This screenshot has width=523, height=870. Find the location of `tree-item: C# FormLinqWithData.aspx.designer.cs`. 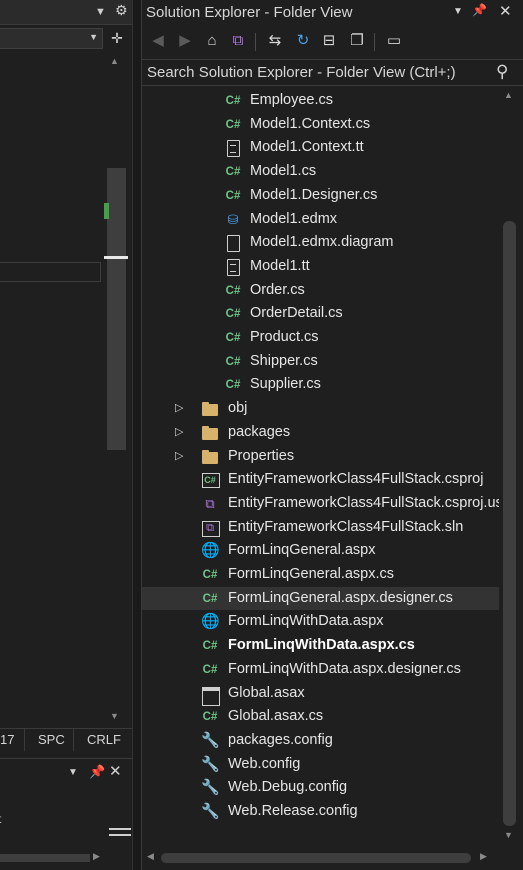

tree-item: C# FormLinqWithData.aspx.designer.cs is located at coordinates (320, 670).